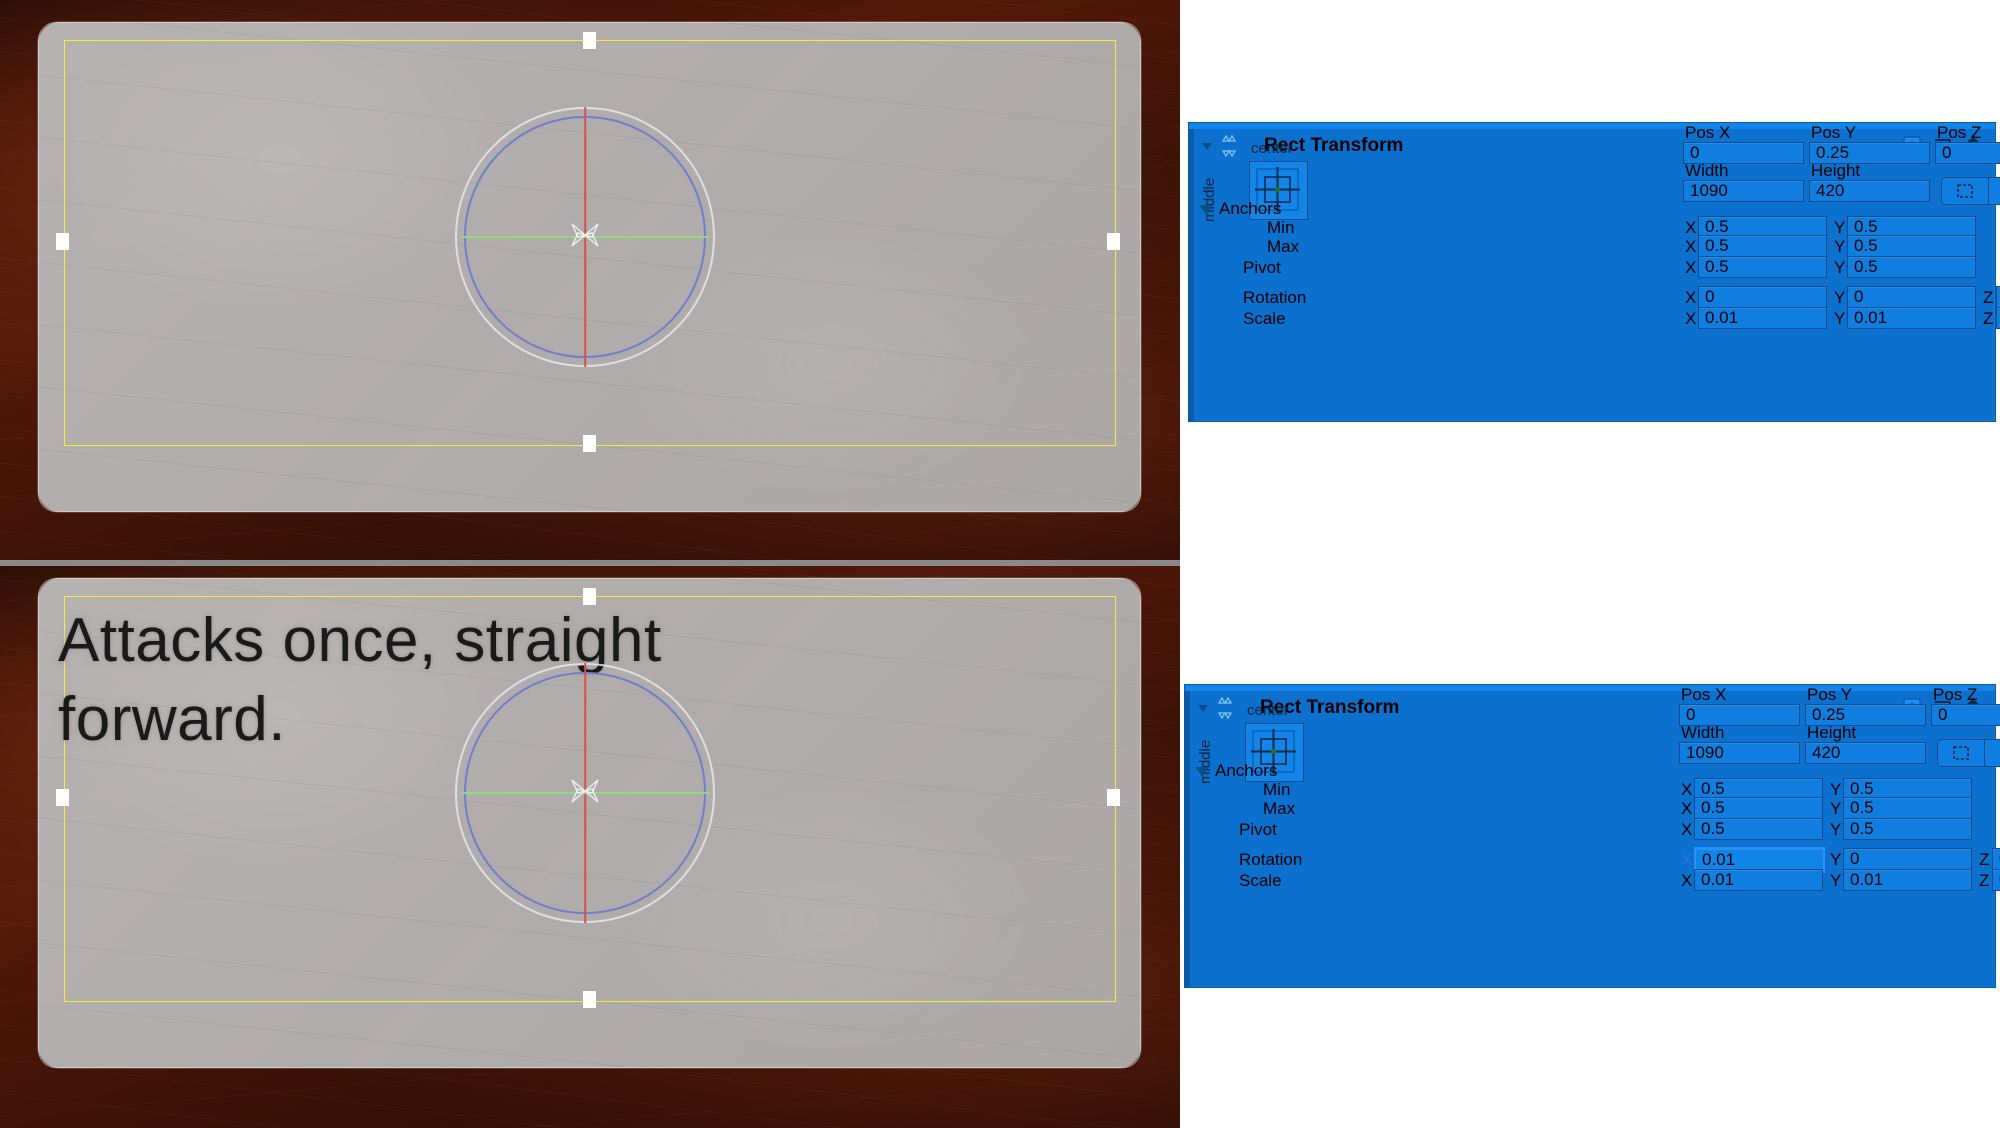  I want to click on rotation-z-value: 0, so click(1996, 859).